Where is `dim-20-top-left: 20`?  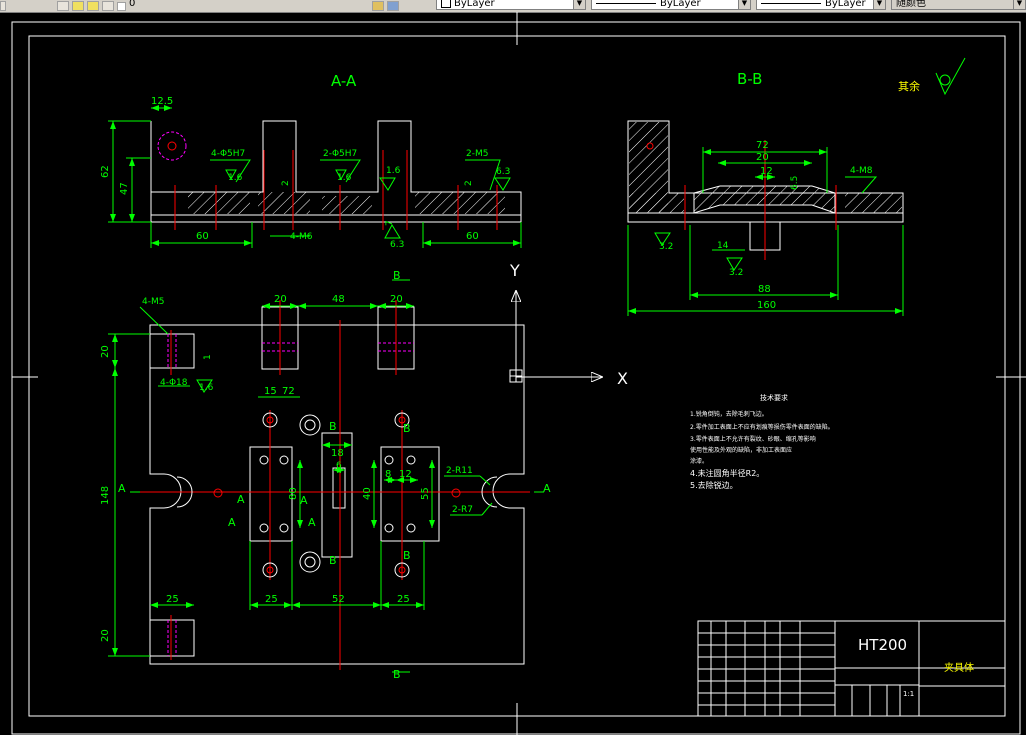 dim-20-top-left: 20 is located at coordinates (280, 299).